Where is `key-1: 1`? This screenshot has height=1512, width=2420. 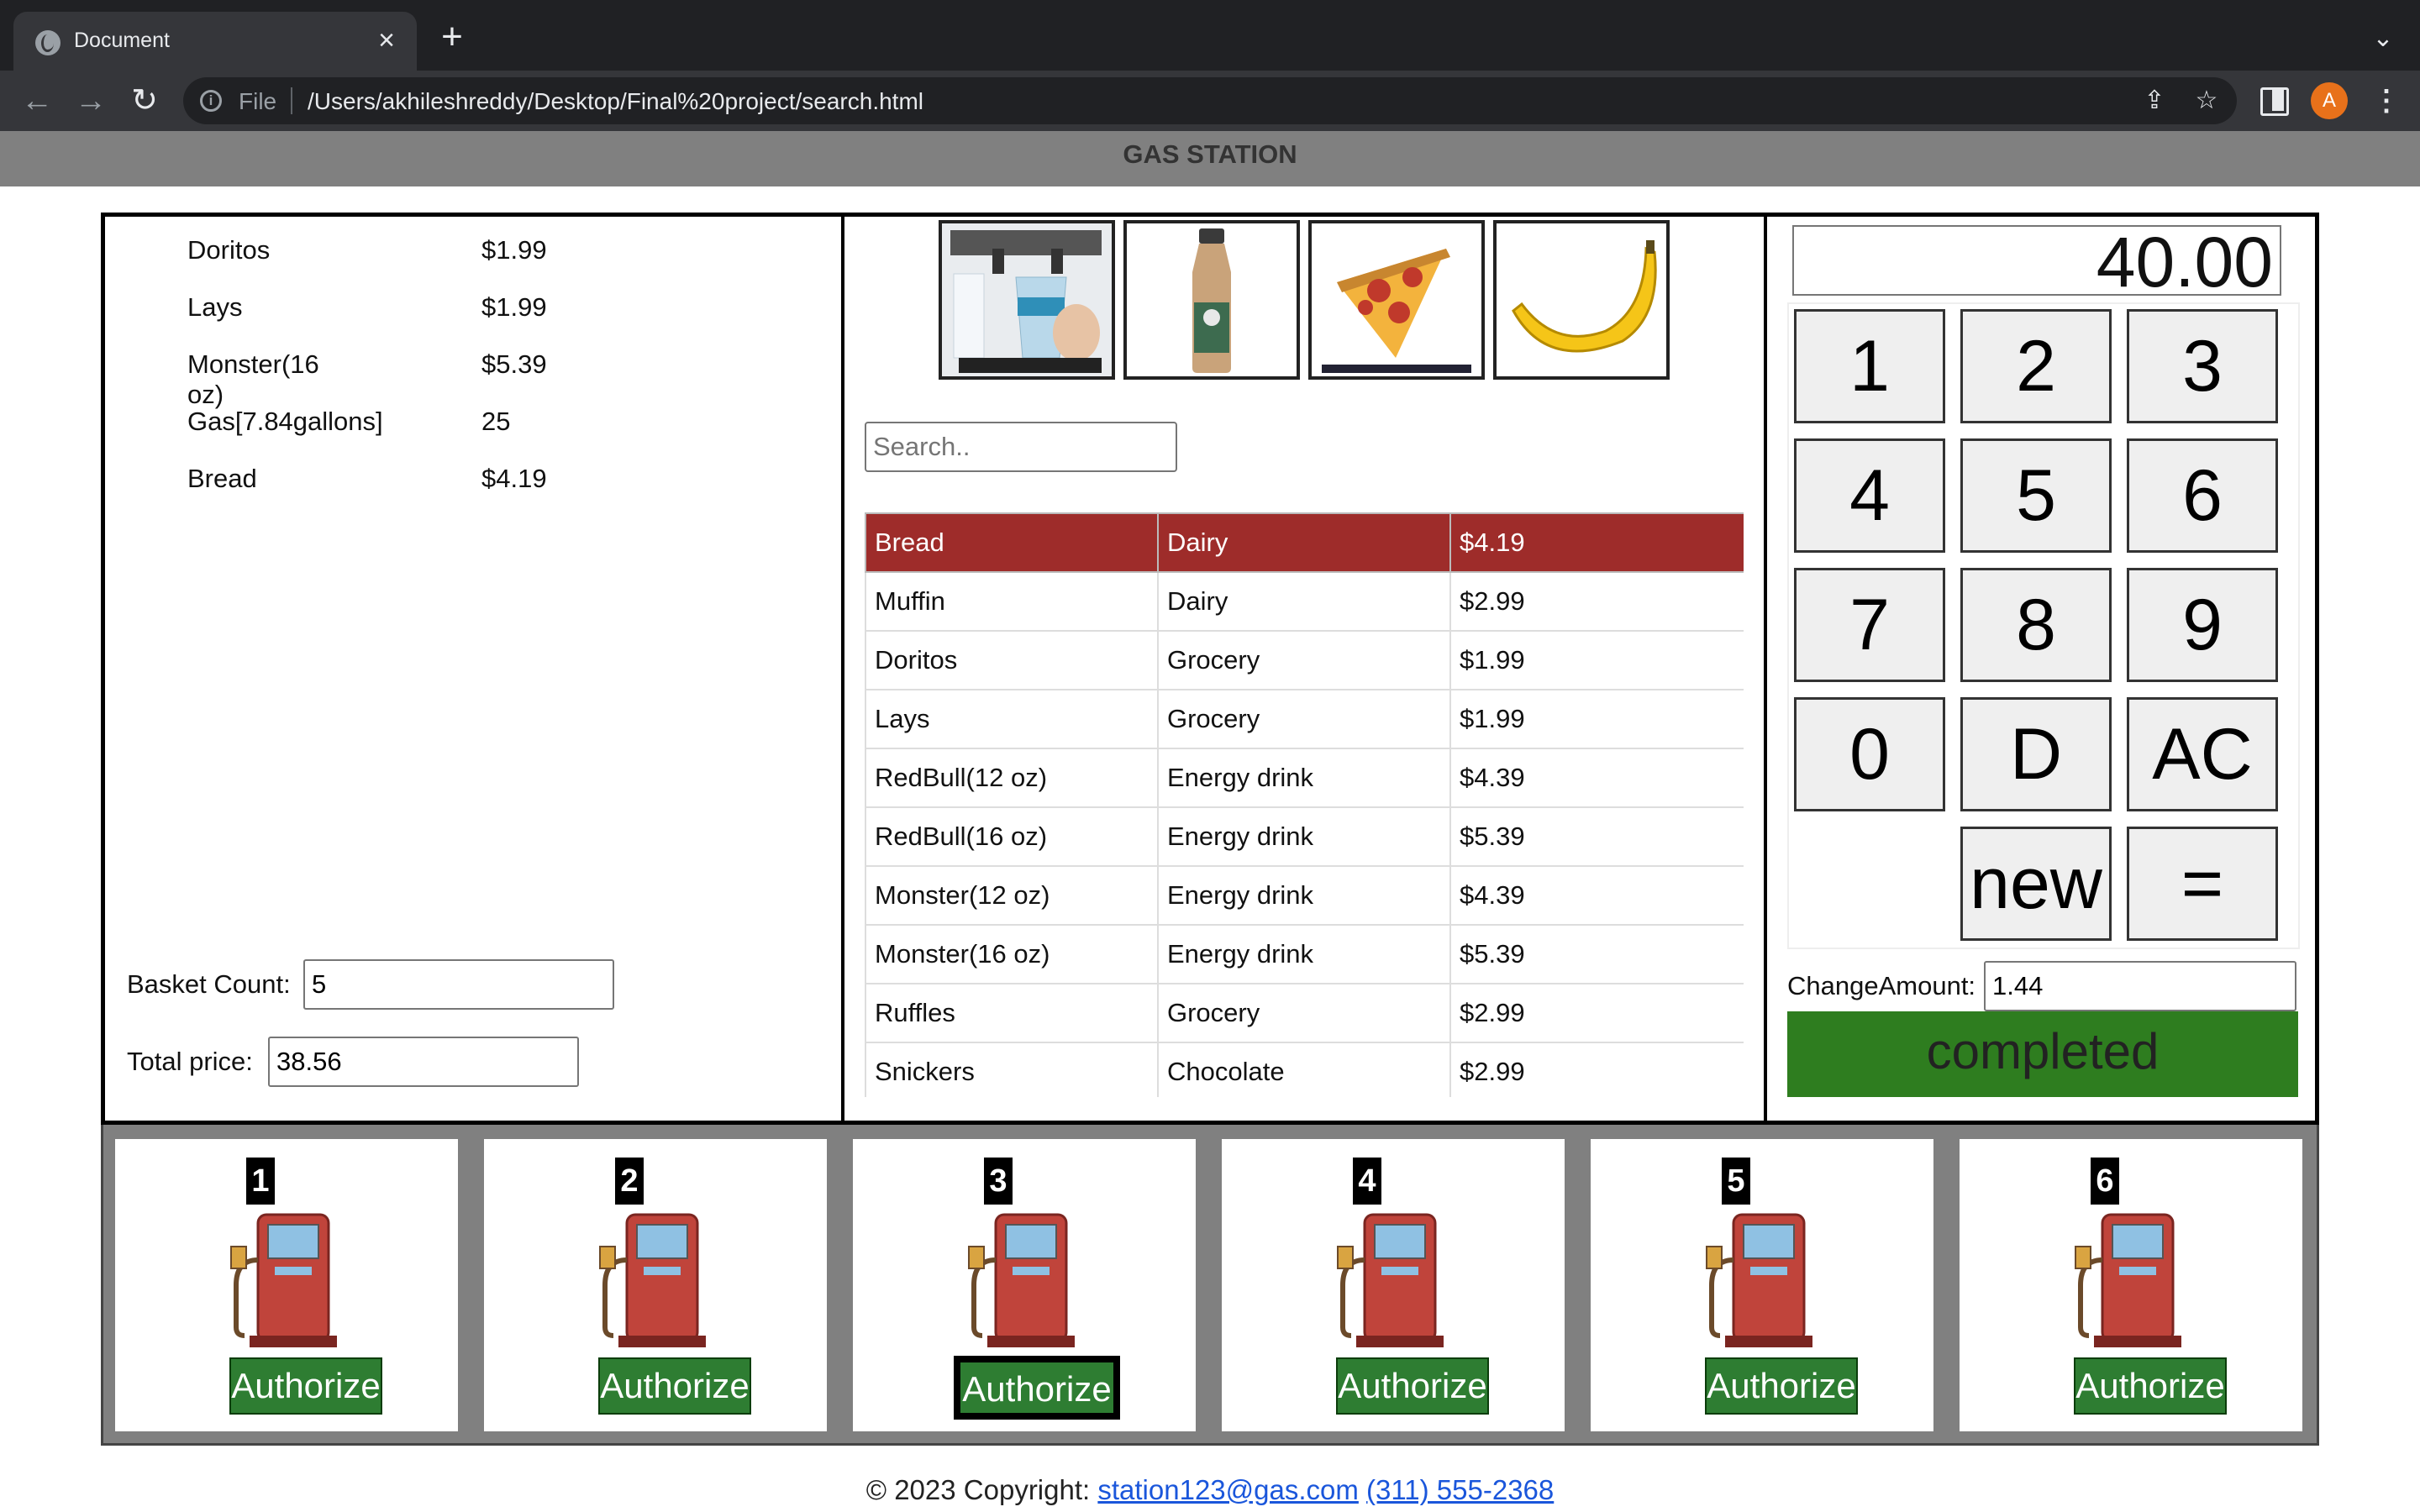
key-1: 1 is located at coordinates (1869, 366).